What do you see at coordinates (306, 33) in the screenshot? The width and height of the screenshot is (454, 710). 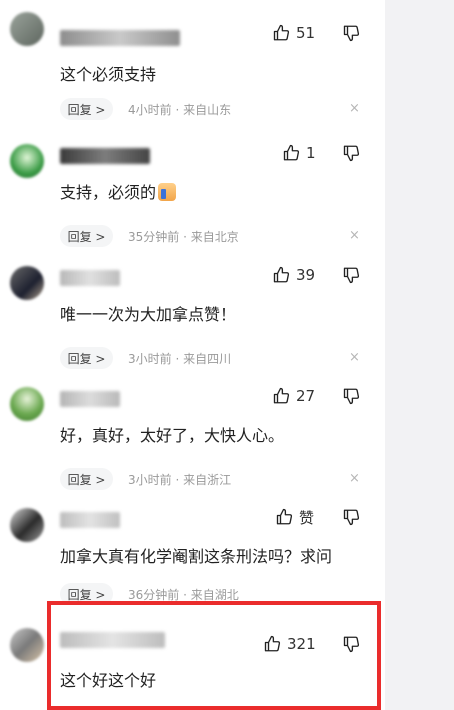 I see `like-count: 51` at bounding box center [306, 33].